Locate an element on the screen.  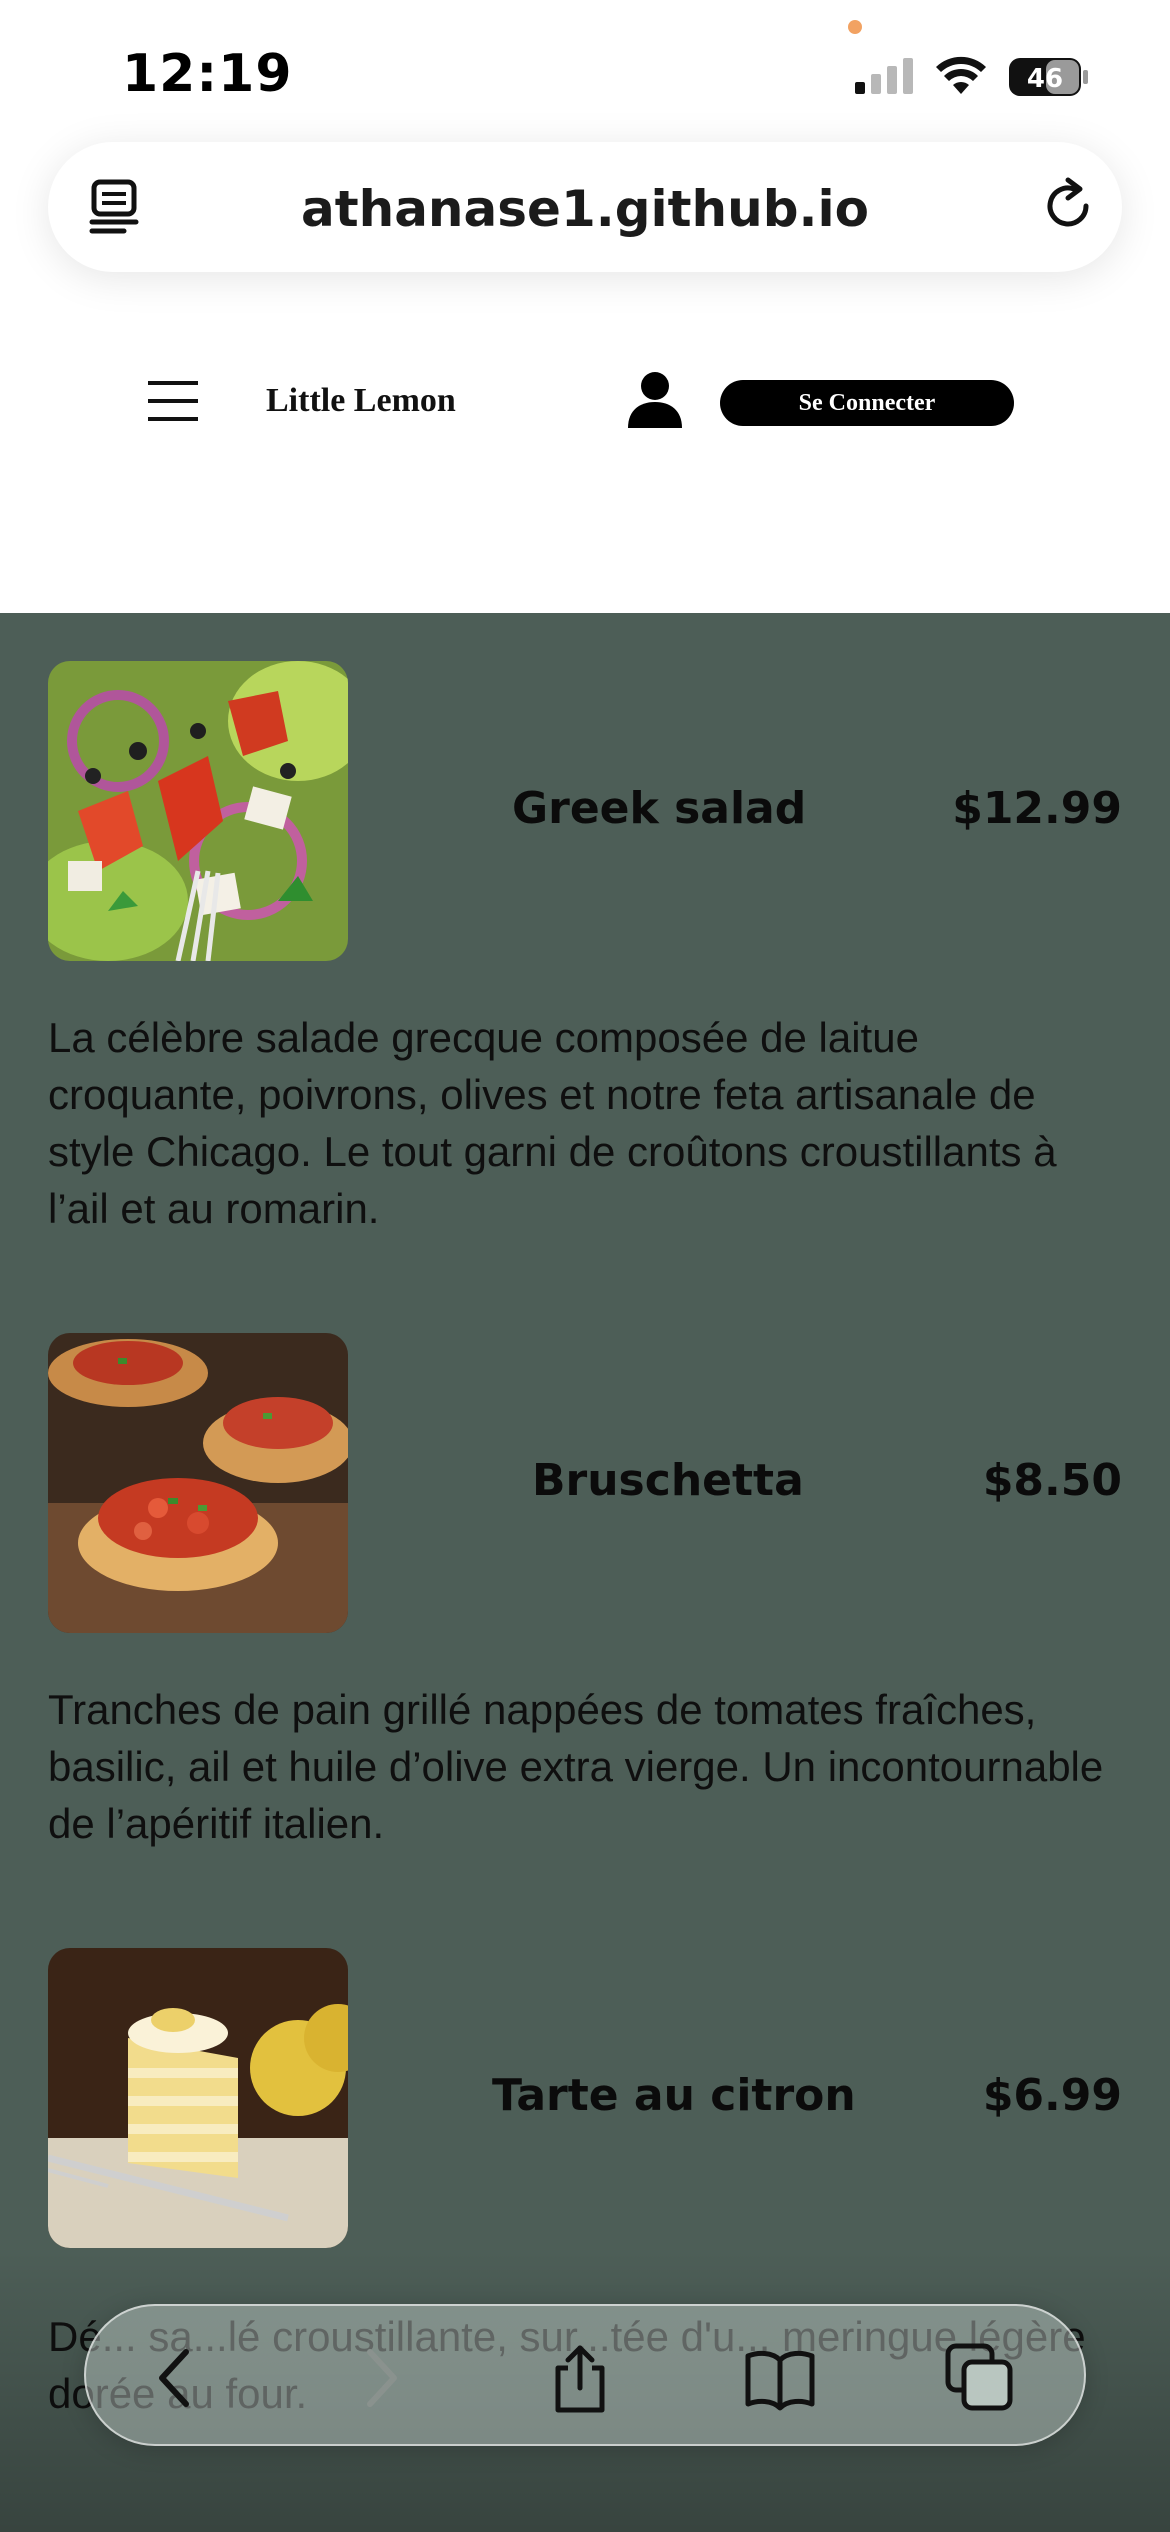
privacy-indicator-dot is located at coordinates (855, 27).